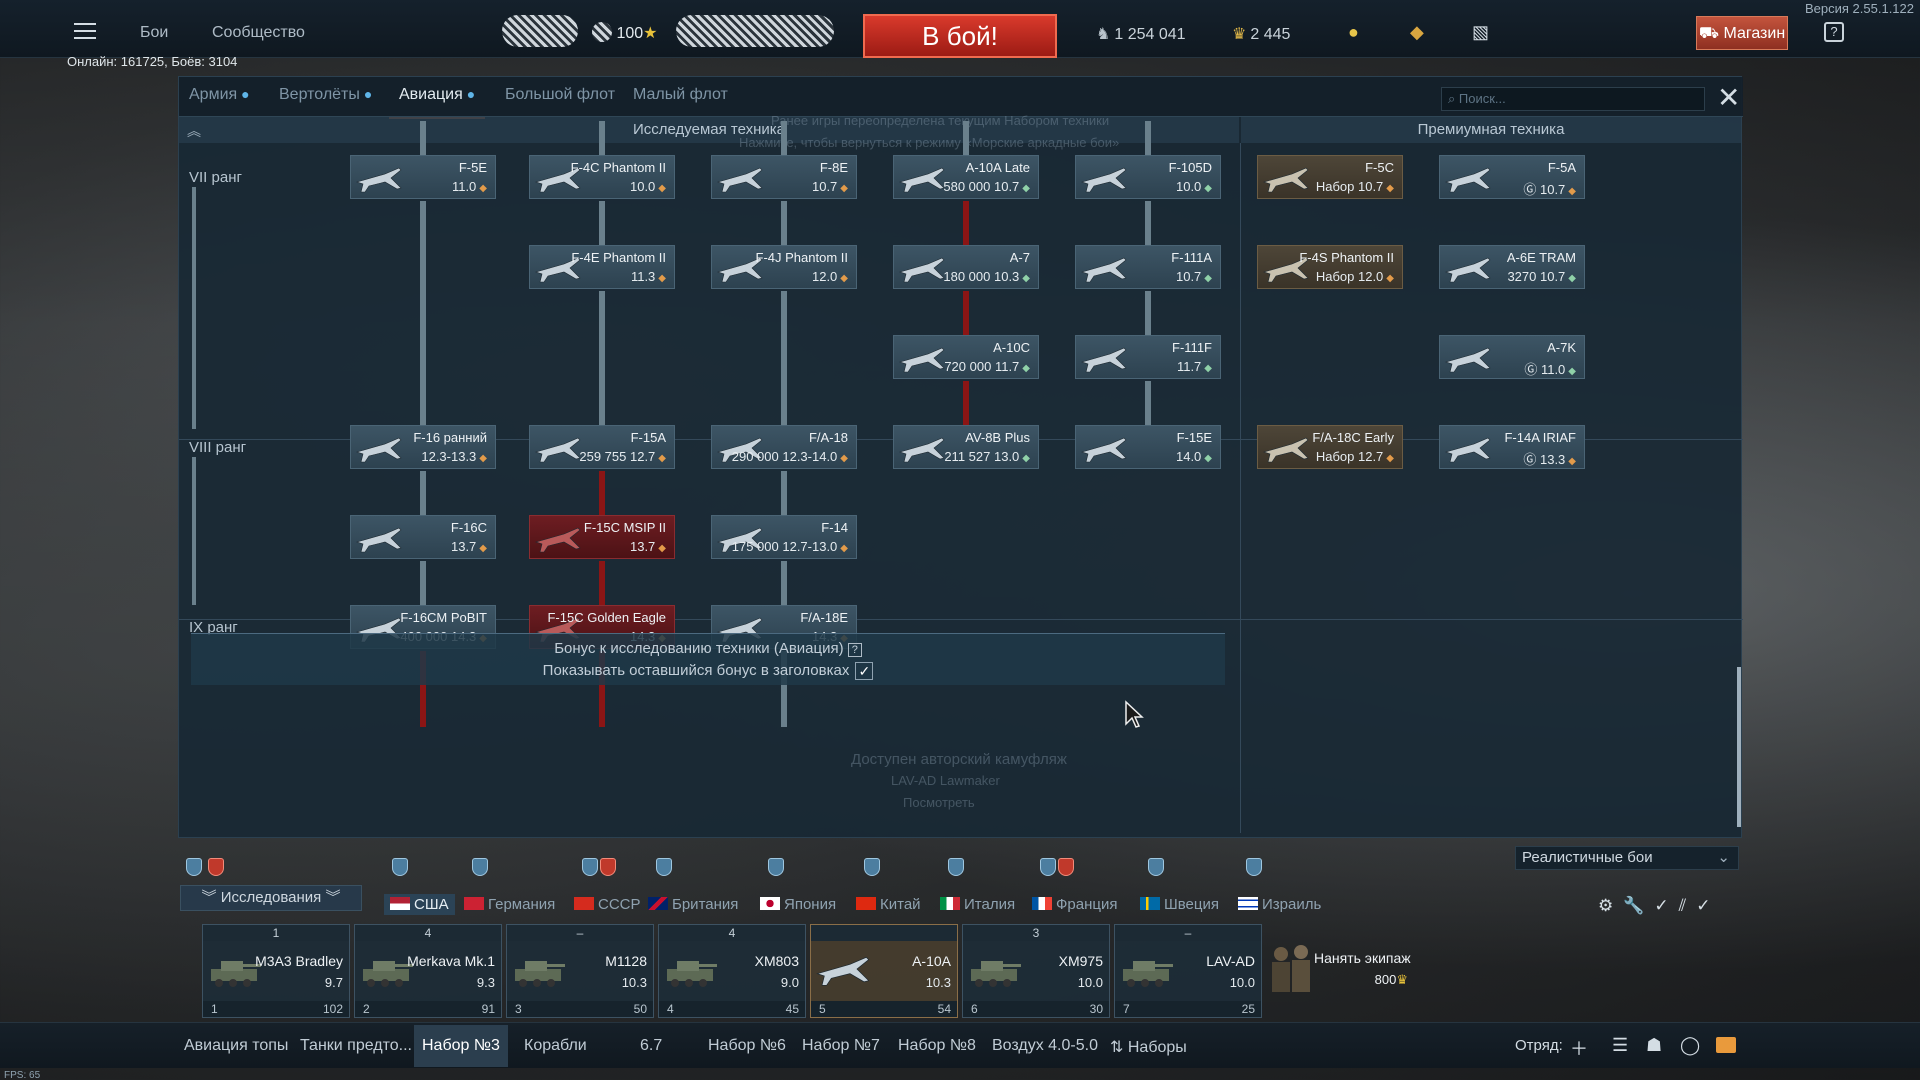 The image size is (1920, 1080). Describe the element at coordinates (1834, 32) in the screenshot. I see `help-button: ?` at that location.